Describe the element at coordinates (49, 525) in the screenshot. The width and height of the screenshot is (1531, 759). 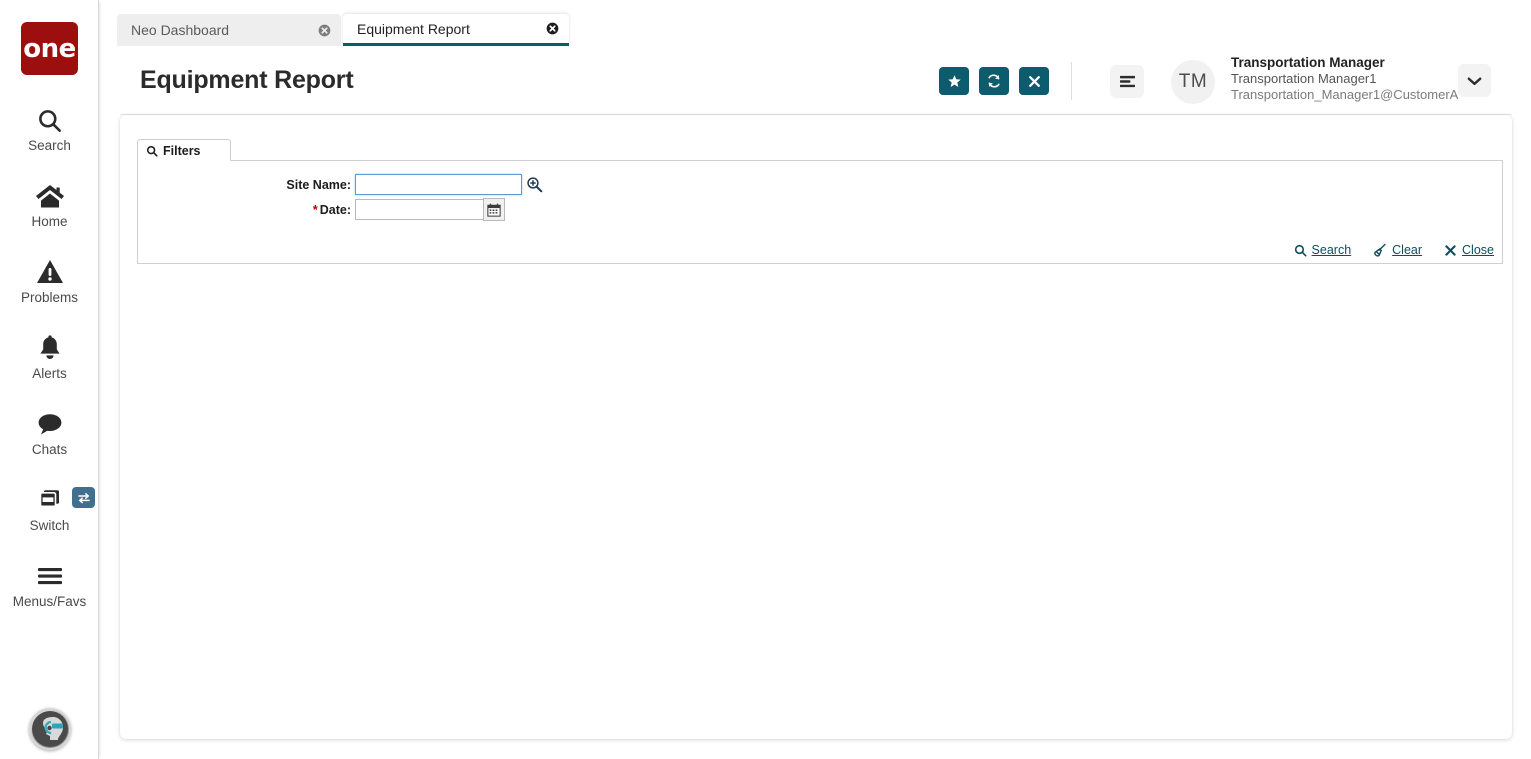
I see `sidebar-item-label: Switch` at that location.